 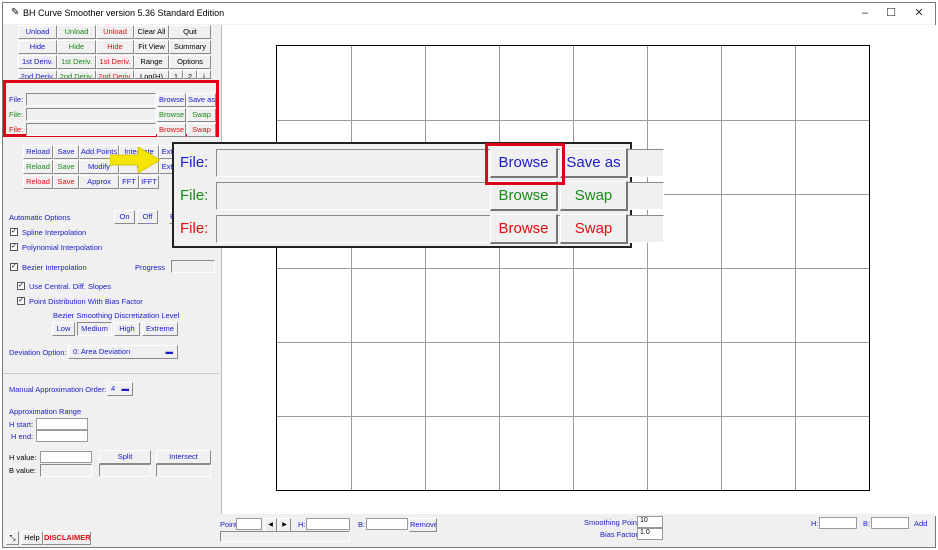 I want to click on bezier-checkbox: ✓, so click(x=14, y=267).